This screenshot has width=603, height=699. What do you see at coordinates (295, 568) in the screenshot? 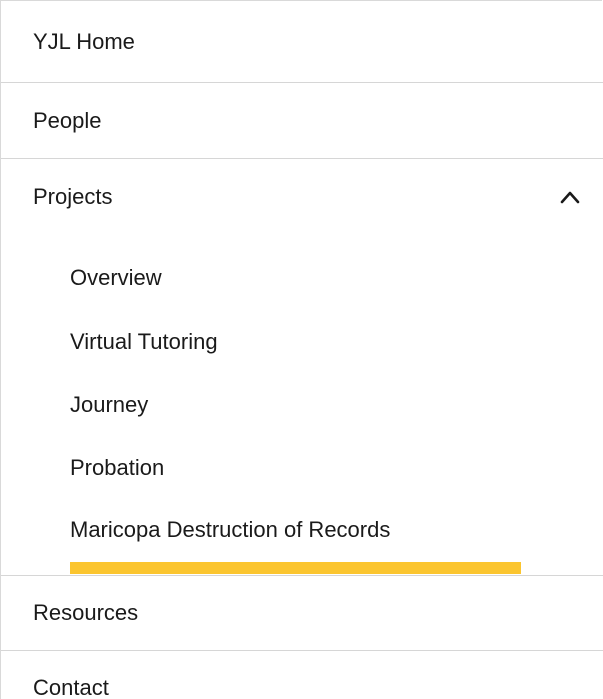
I see `active-item-indicator` at bounding box center [295, 568].